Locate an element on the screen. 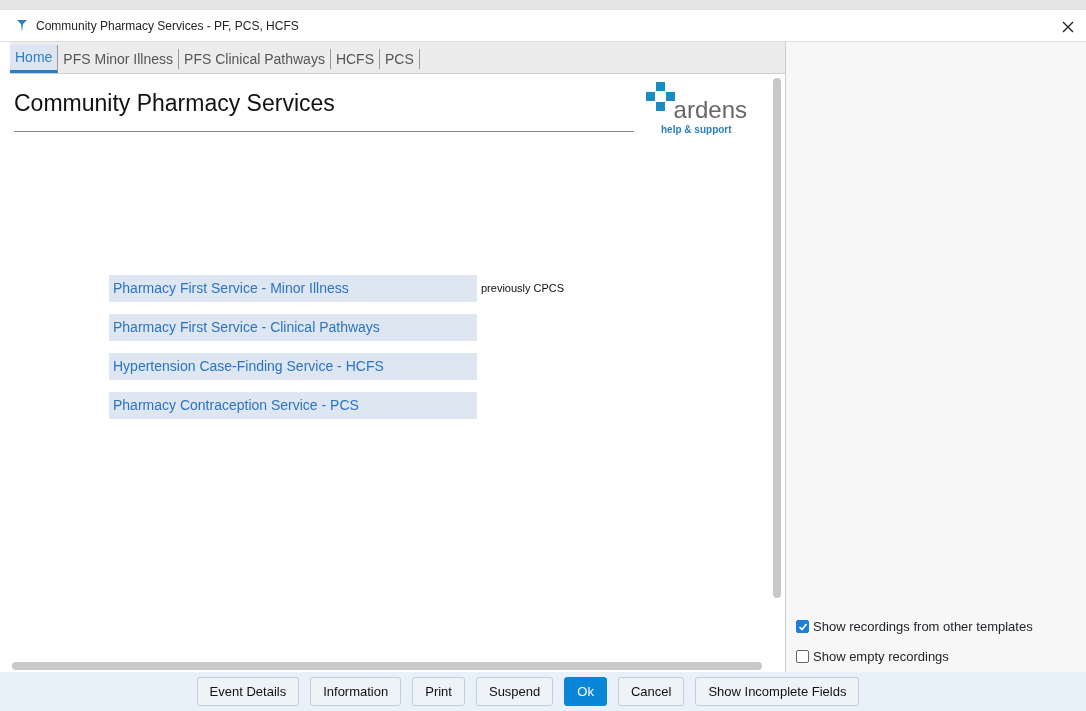 Image resolution: width=1086 pixels, height=711 pixels. dialog-button: Show Incomplete Fields is located at coordinates (777, 691).